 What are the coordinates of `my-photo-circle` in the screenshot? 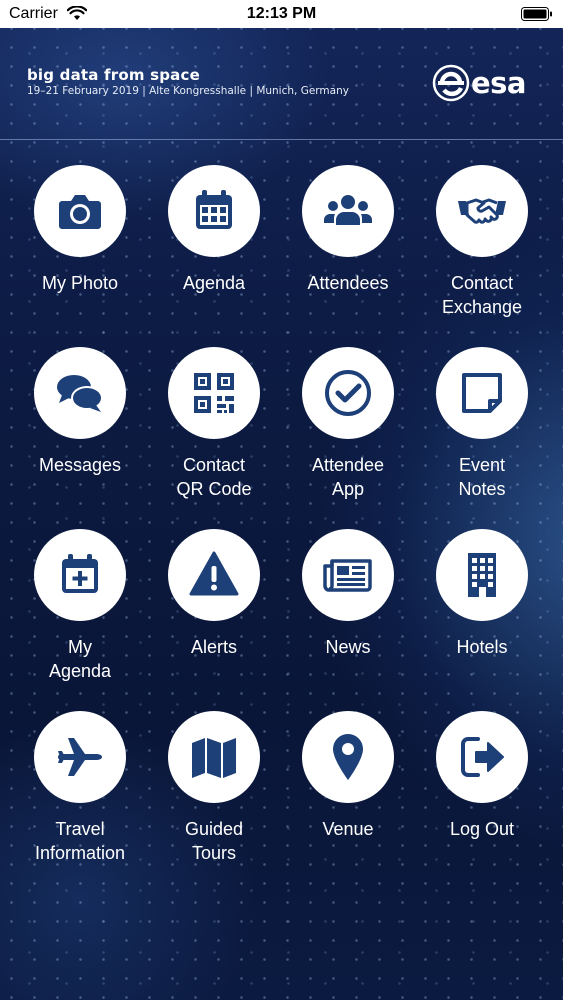 It's located at (80, 211).